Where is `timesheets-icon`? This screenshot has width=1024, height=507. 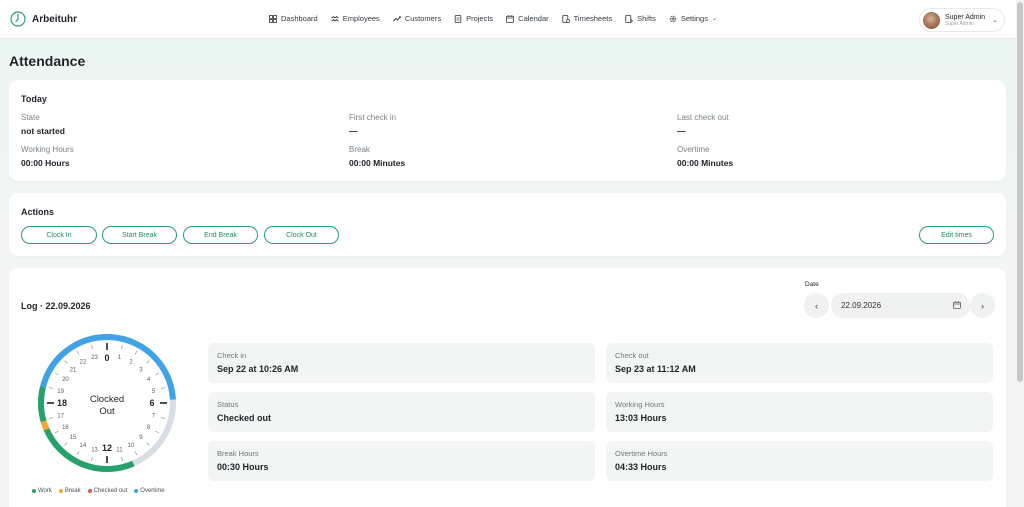
timesheets-icon is located at coordinates (566, 18).